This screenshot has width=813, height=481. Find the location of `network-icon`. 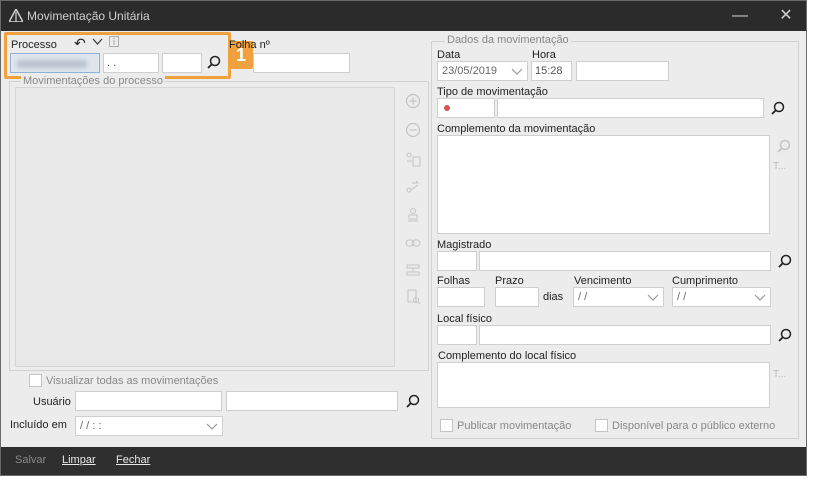

network-icon is located at coordinates (413, 270).